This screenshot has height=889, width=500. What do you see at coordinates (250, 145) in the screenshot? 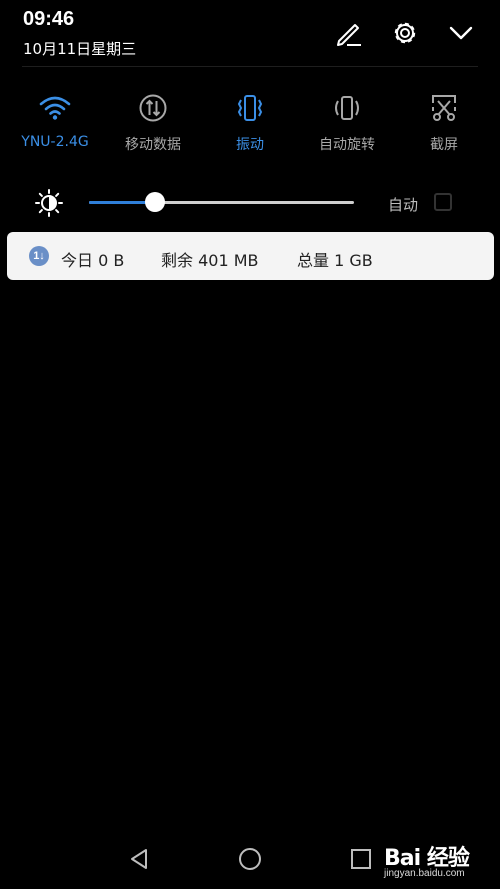
I see `tile-vibrate-label: 振动` at bounding box center [250, 145].